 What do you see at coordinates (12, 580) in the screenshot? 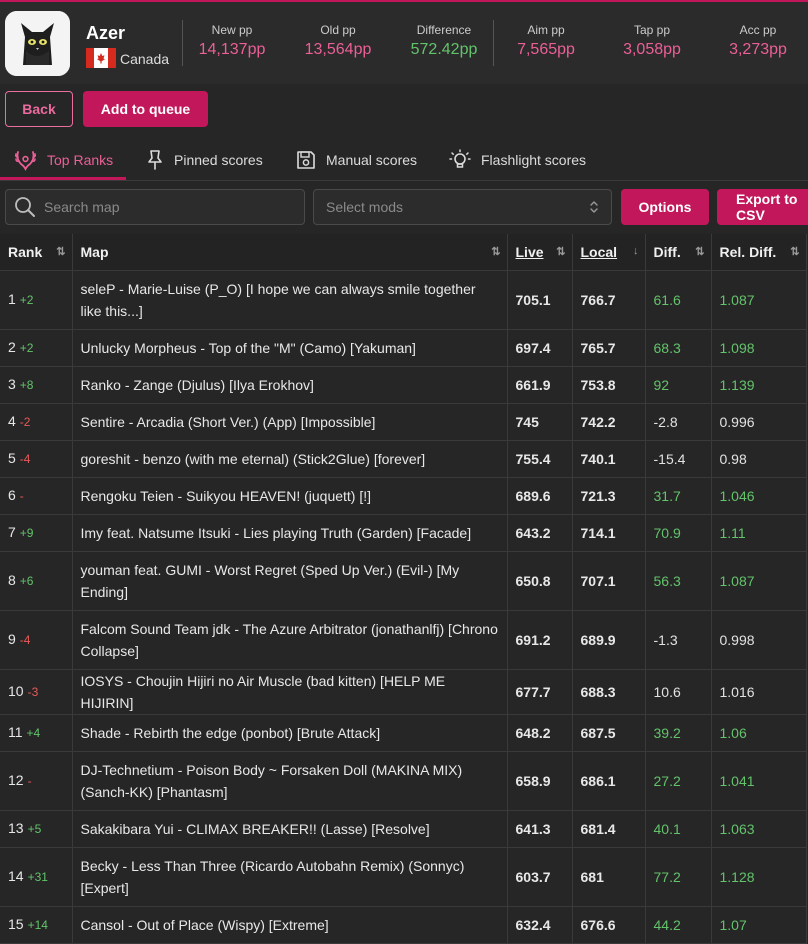
I see `rank-value: 8` at bounding box center [12, 580].